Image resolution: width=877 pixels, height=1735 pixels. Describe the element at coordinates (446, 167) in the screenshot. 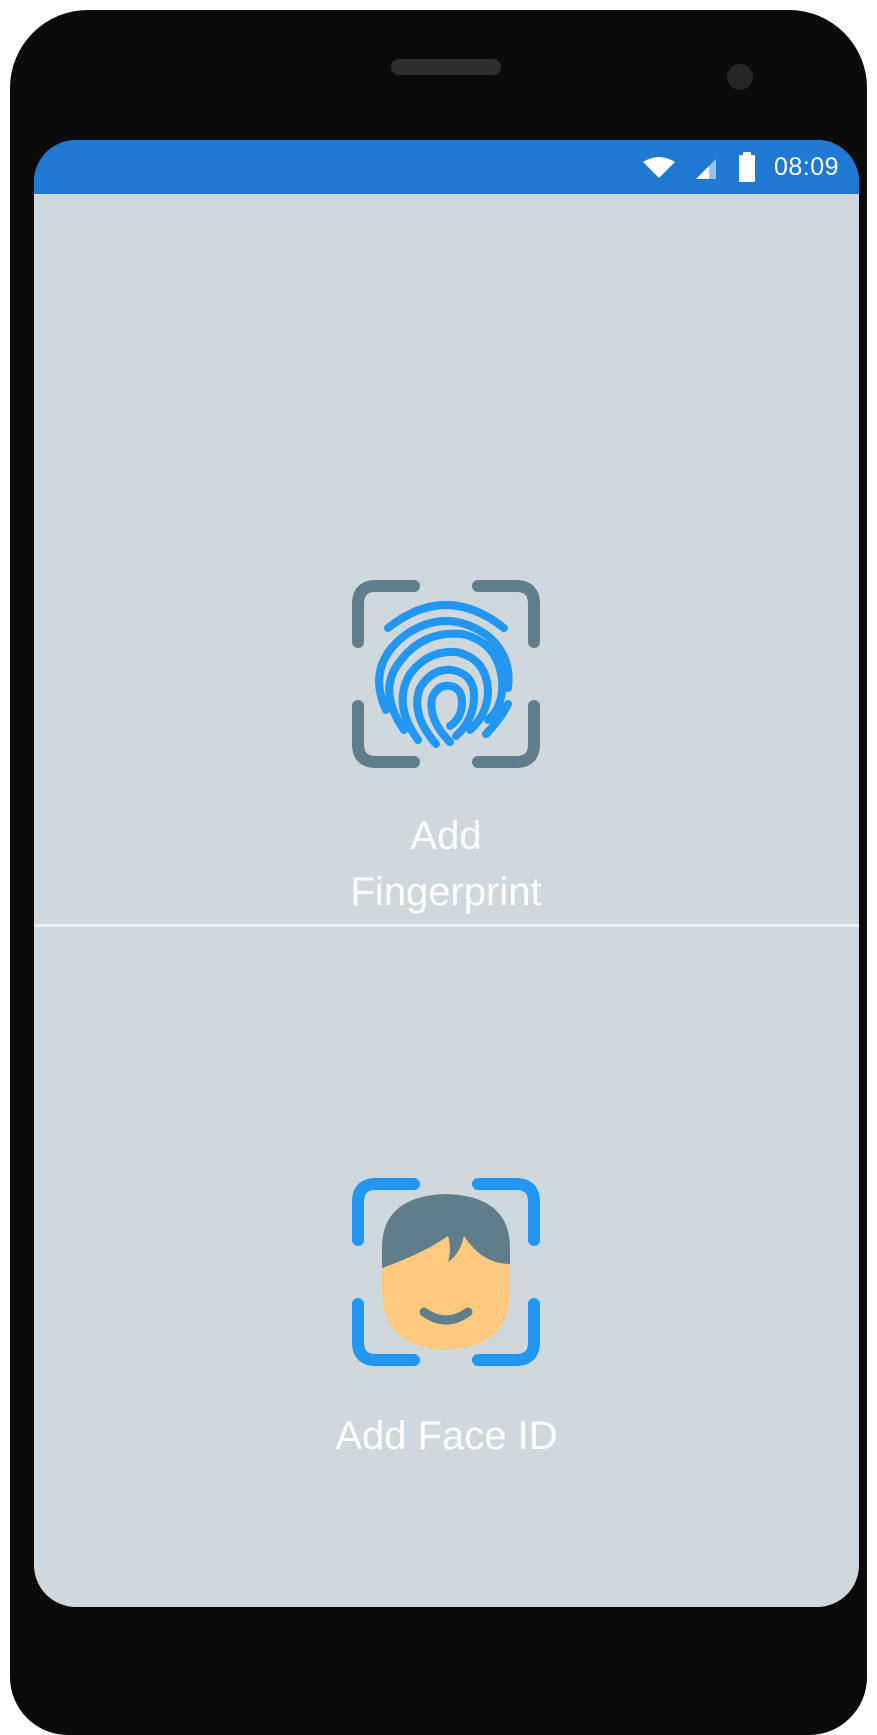

I see `status-bar: 08:09` at that location.